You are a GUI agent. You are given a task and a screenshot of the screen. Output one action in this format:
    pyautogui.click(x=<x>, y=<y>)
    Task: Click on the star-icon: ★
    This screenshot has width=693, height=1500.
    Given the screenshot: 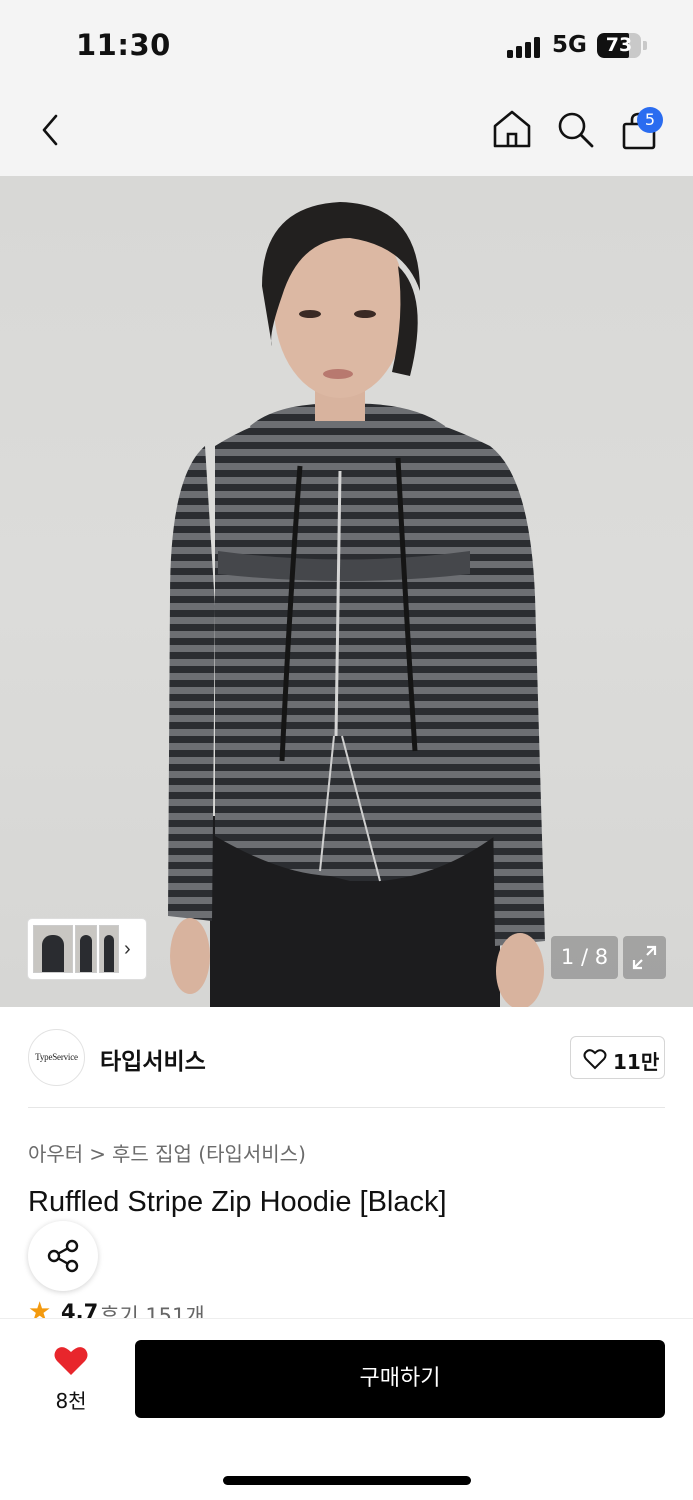 What is the action you would take?
    pyautogui.click(x=40, y=1308)
    